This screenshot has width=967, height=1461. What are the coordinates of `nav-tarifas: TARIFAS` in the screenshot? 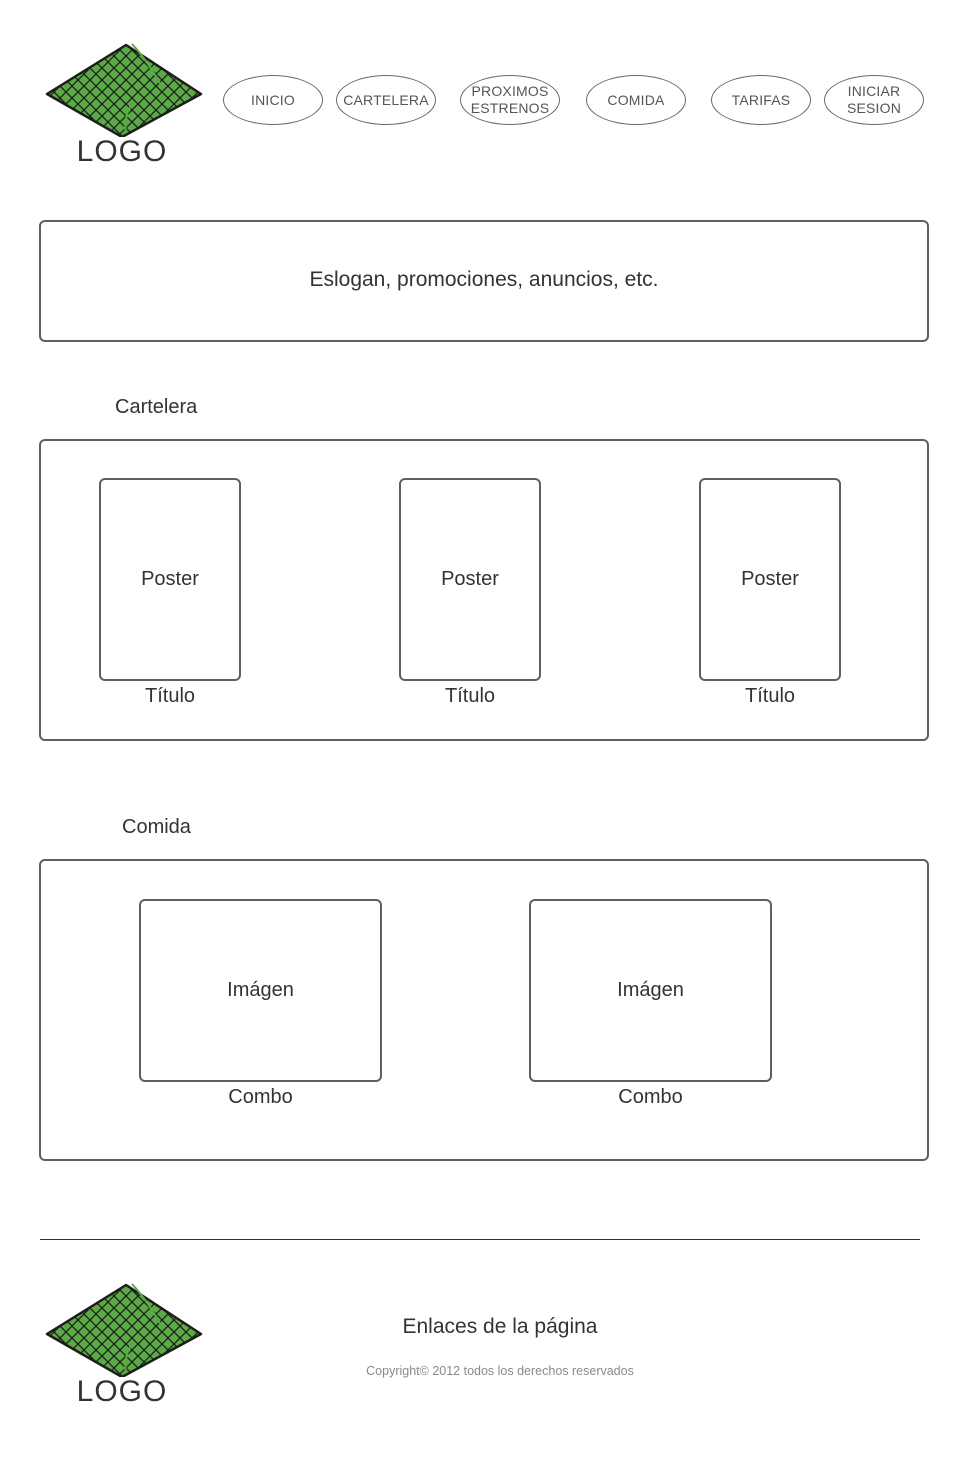 It's located at (761, 100).